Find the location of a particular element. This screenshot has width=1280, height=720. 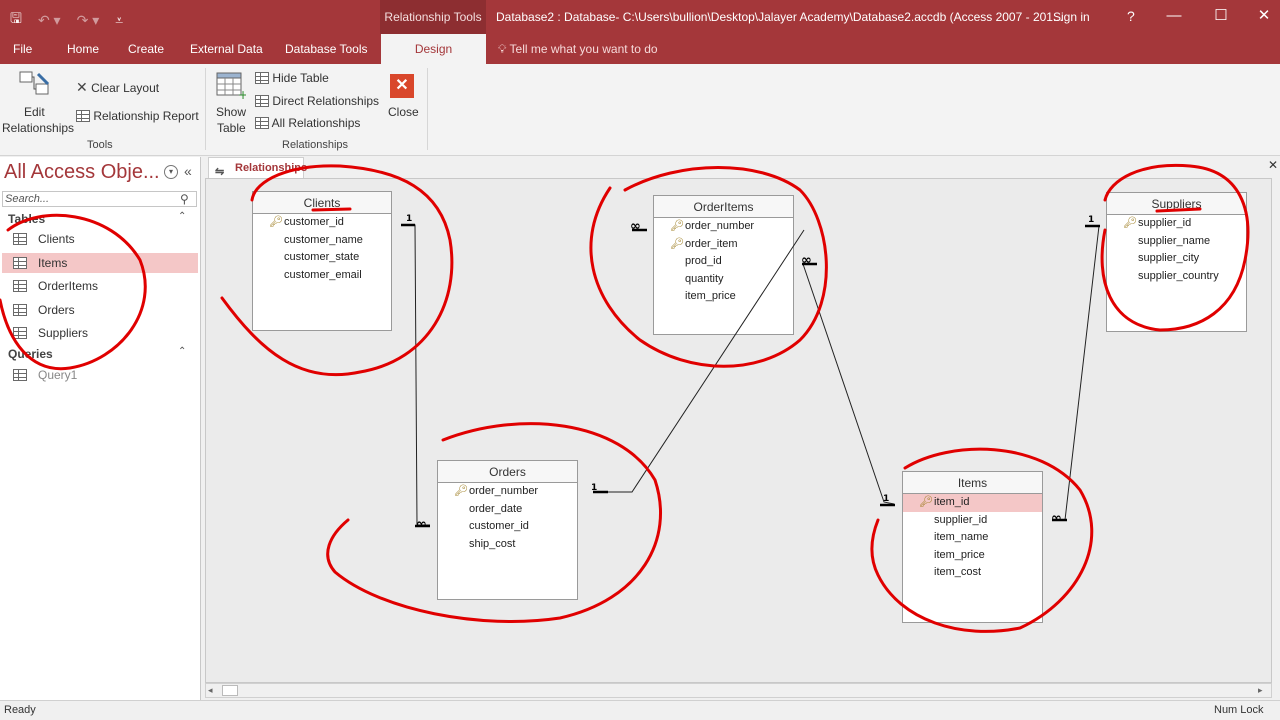

show-table-label-2: Table is located at coordinates (231, 128).